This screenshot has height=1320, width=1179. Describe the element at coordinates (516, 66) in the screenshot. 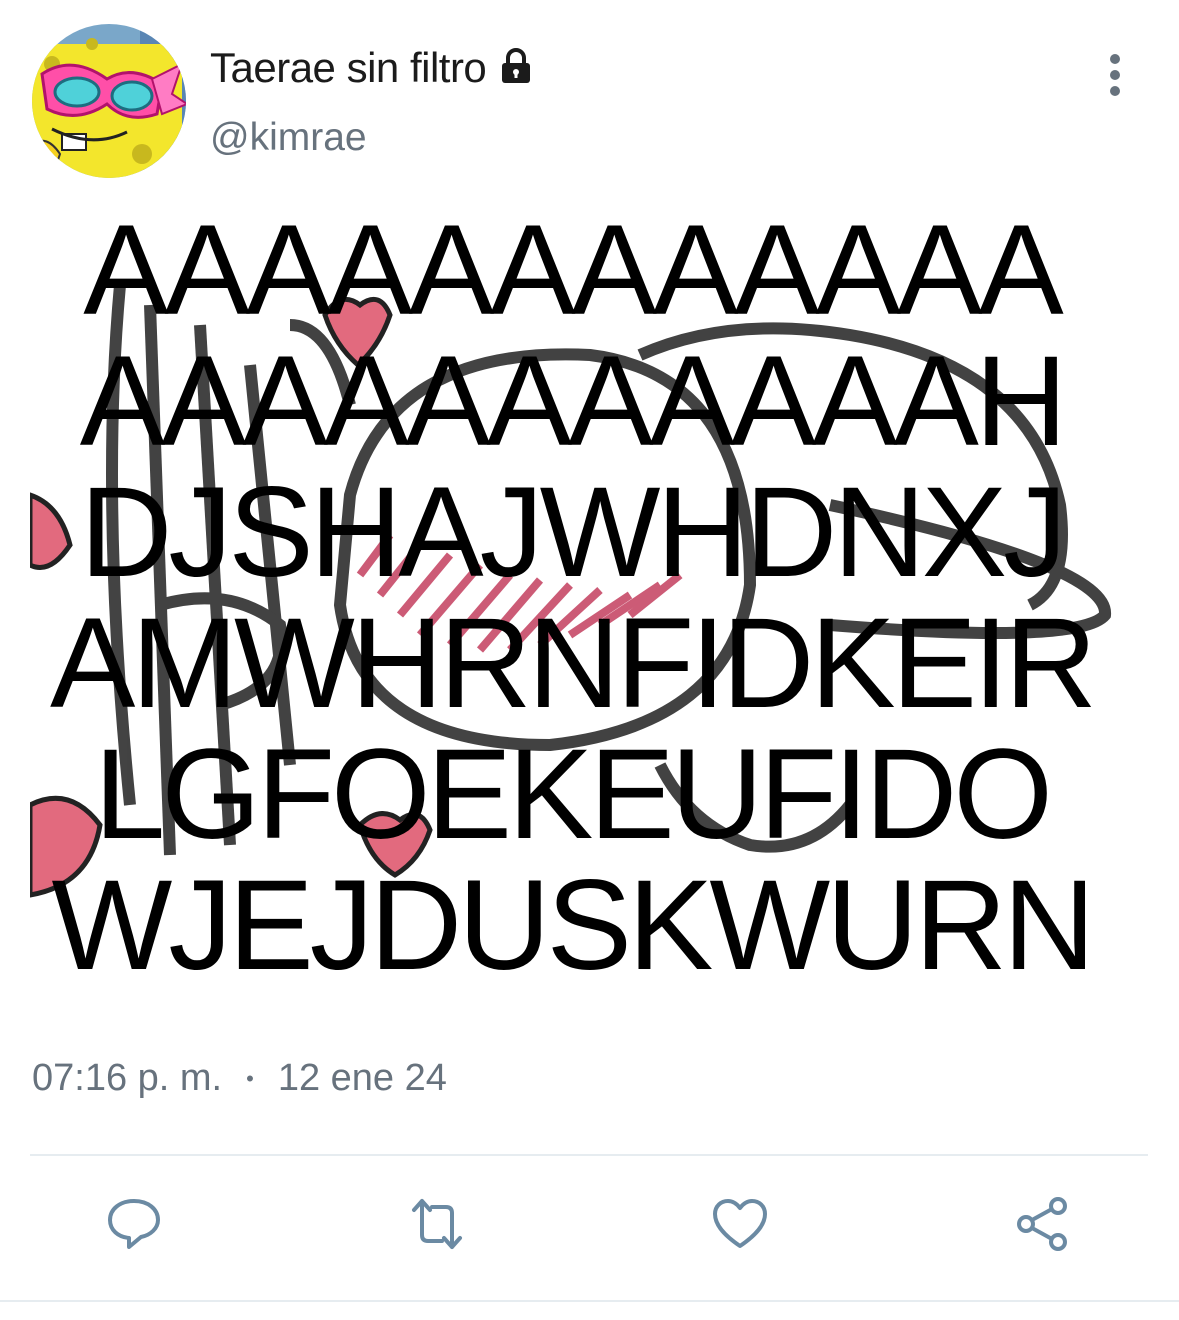

I see `lock-icon` at that location.